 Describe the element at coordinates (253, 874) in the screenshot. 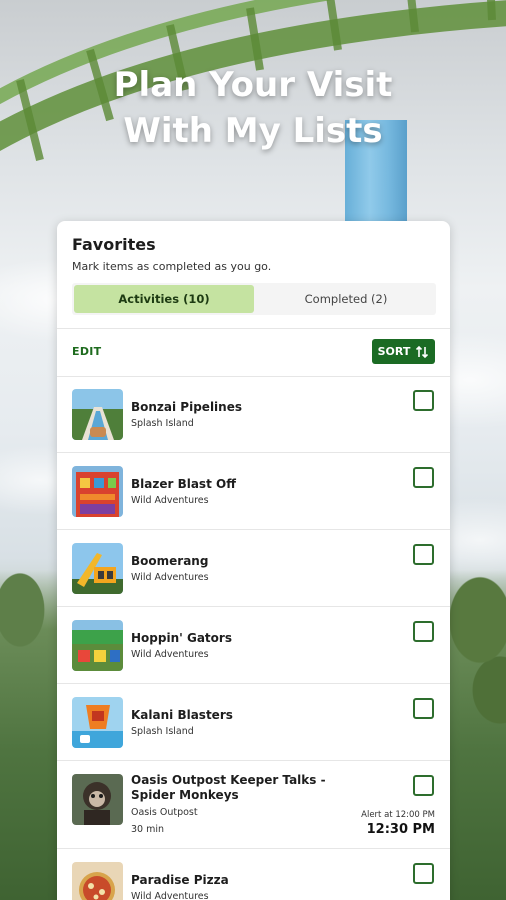

I see `list-item: Paradise Pizza Wild Adventures` at that location.